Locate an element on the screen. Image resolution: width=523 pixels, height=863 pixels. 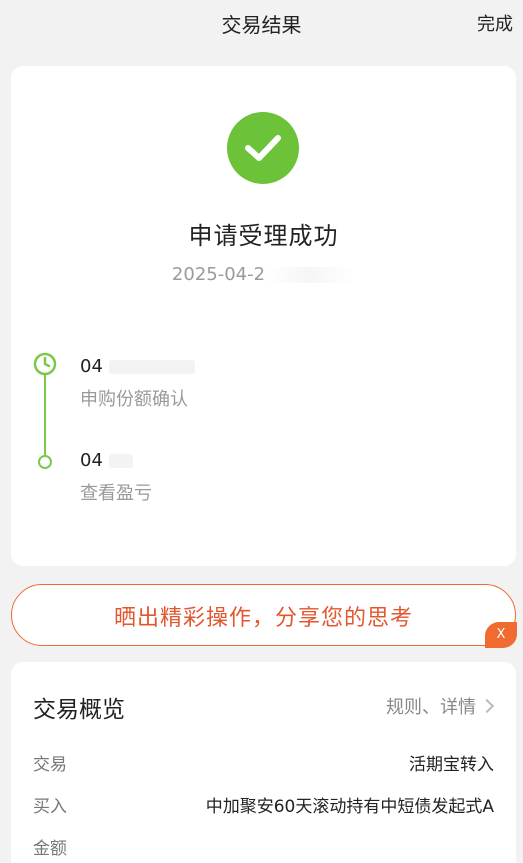
page-title: 交易结果 is located at coordinates (261, 25).